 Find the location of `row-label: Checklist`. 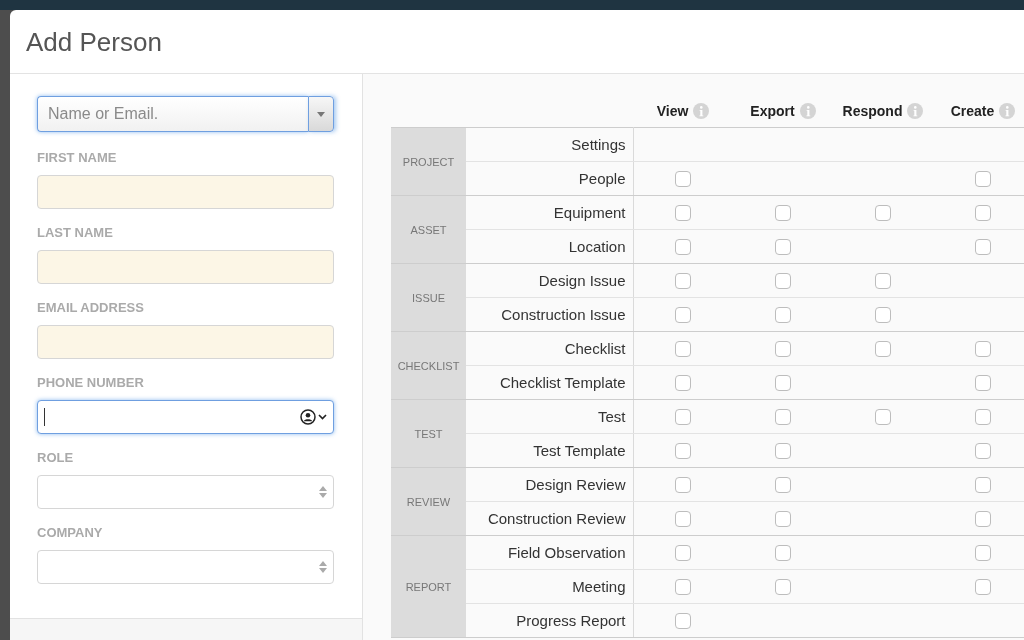

row-label: Checklist is located at coordinates (549, 348).